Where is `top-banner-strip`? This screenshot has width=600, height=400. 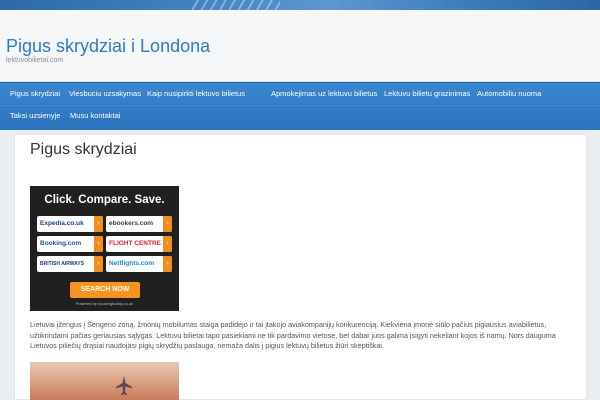 top-banner-strip is located at coordinates (300, 5).